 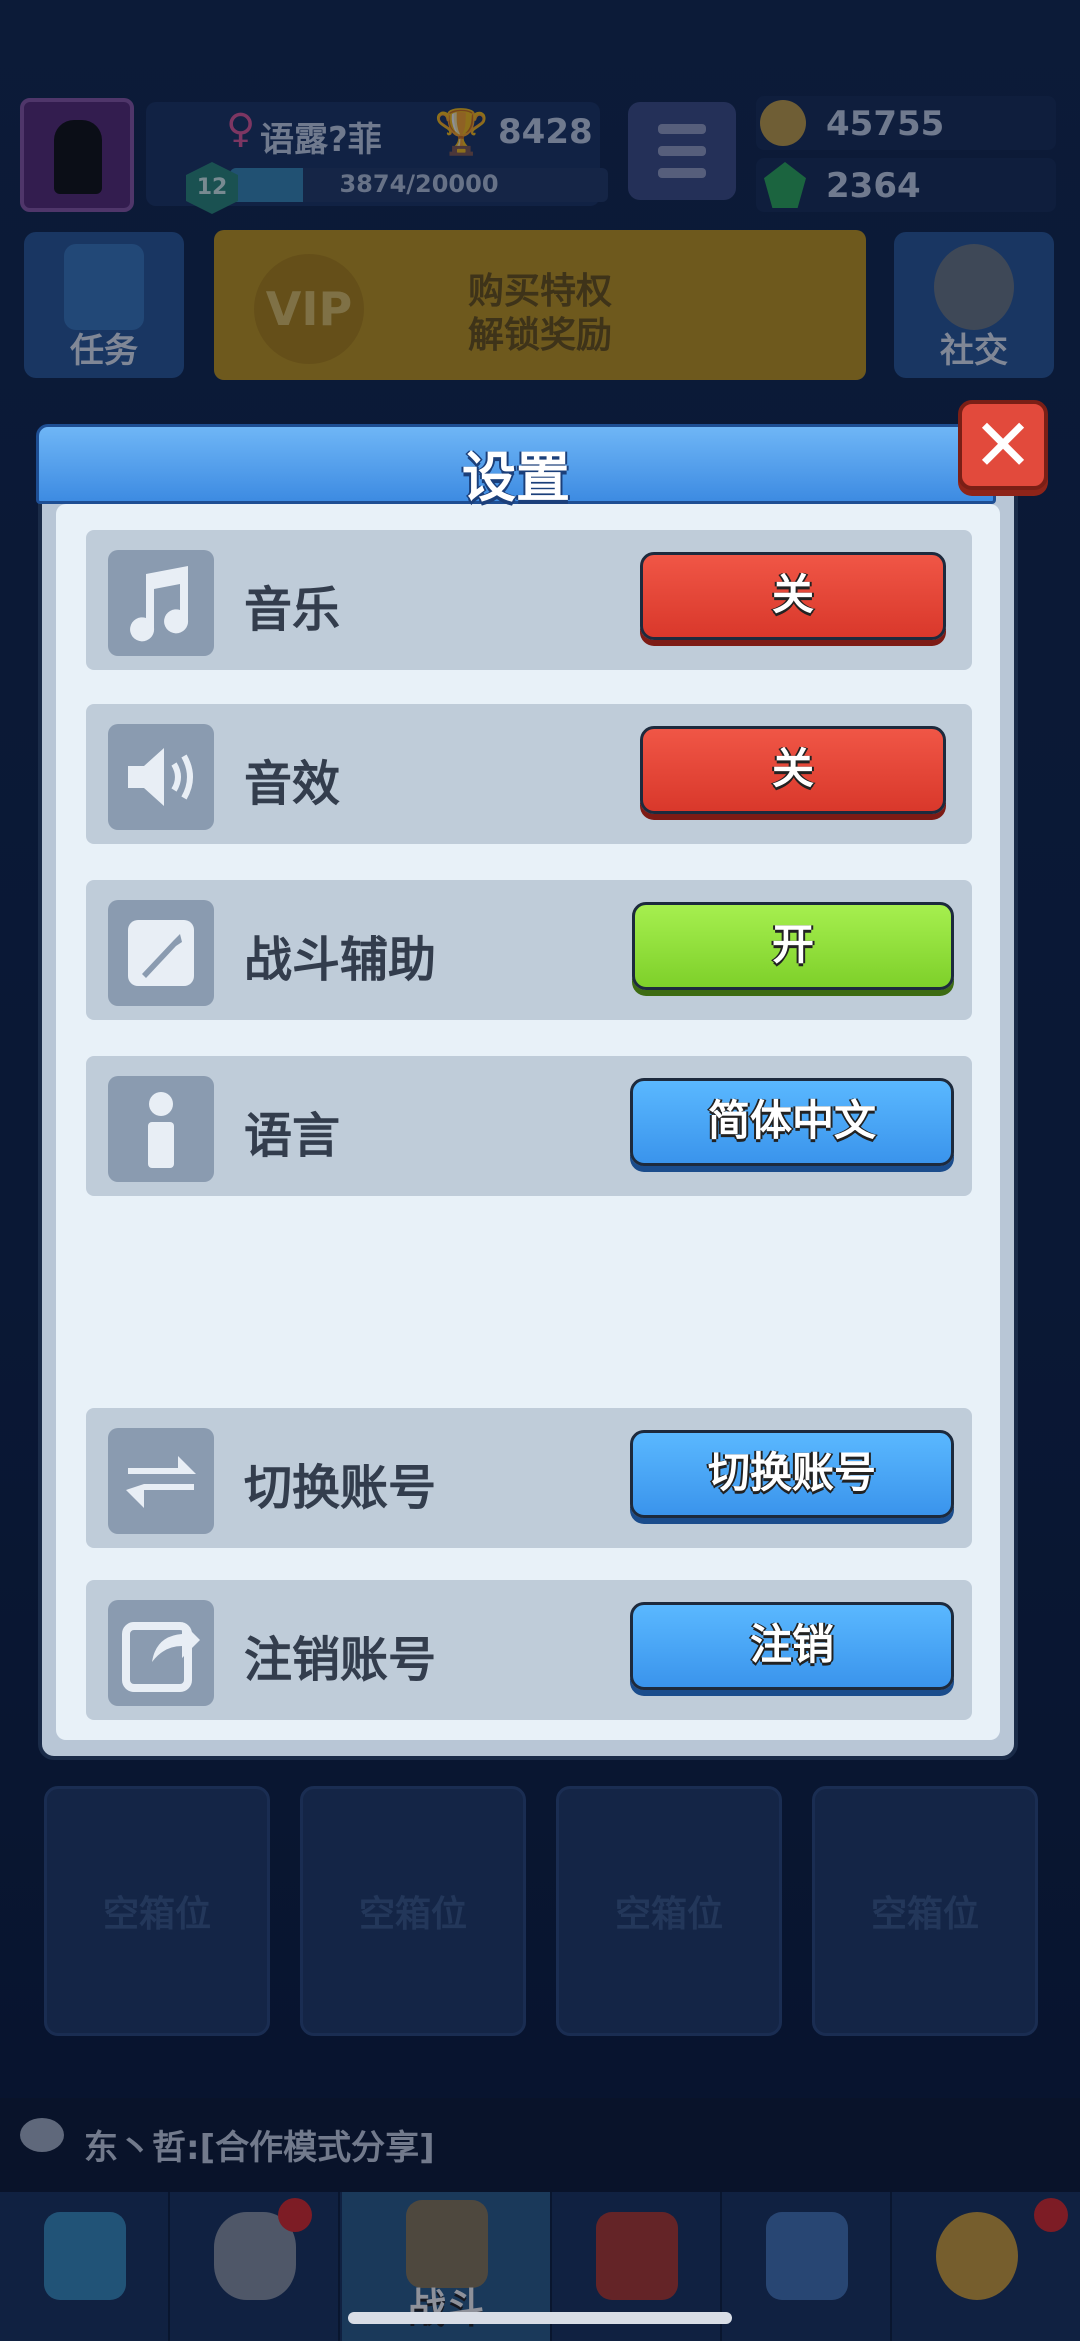 I want to click on female-symbol-icon: ♀, so click(x=241, y=129).